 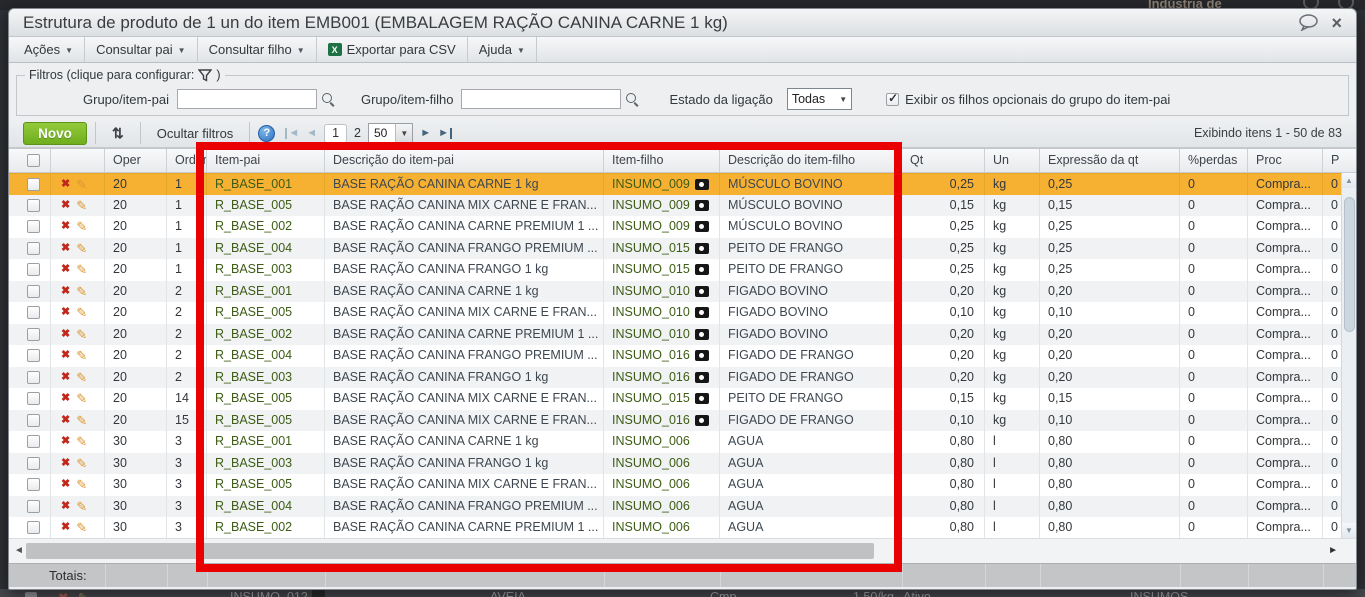 What do you see at coordinates (267, 133) in the screenshot?
I see `help-icon: ?` at bounding box center [267, 133].